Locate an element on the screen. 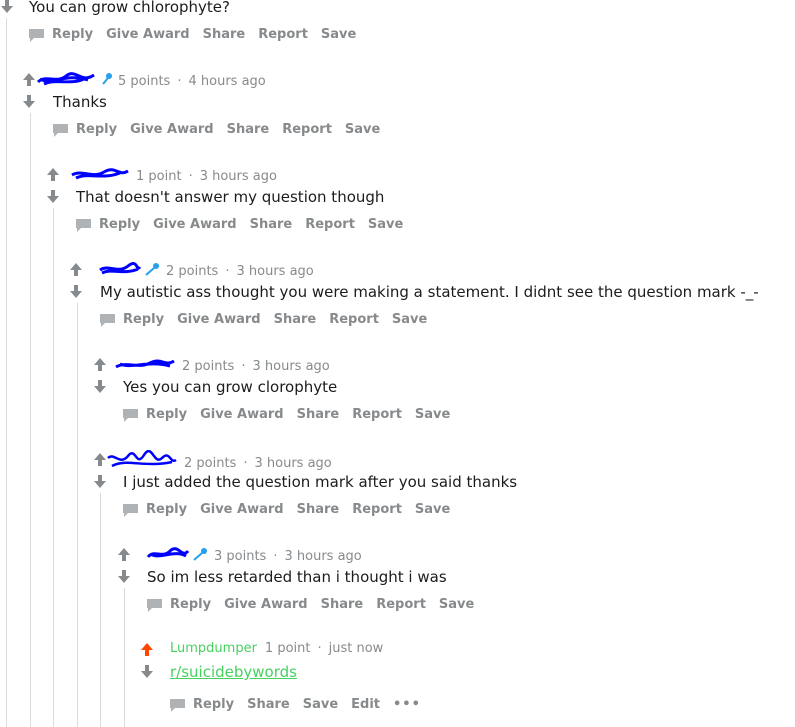  comment-meta: 3 points · 3 hours ago is located at coordinates (254, 556).